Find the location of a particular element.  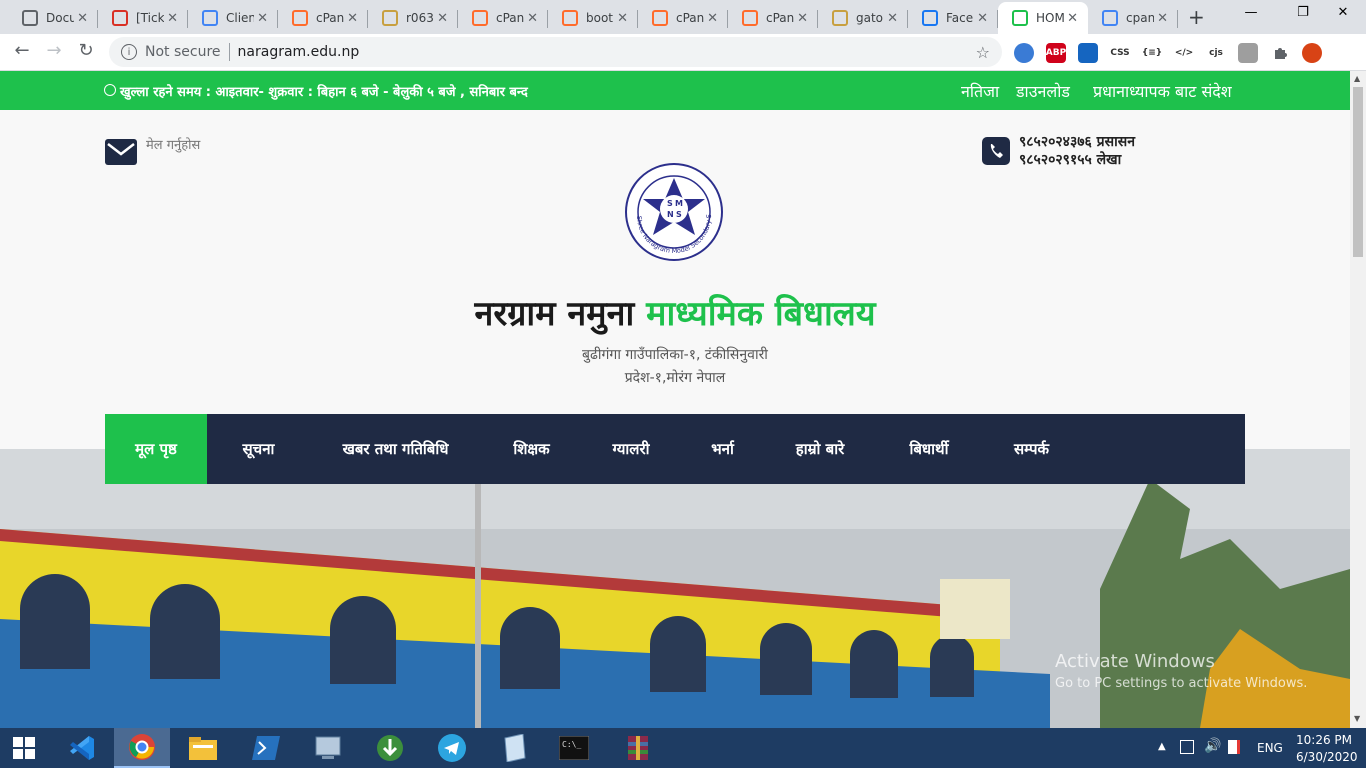

mail-icon is located at coordinates (121, 152).